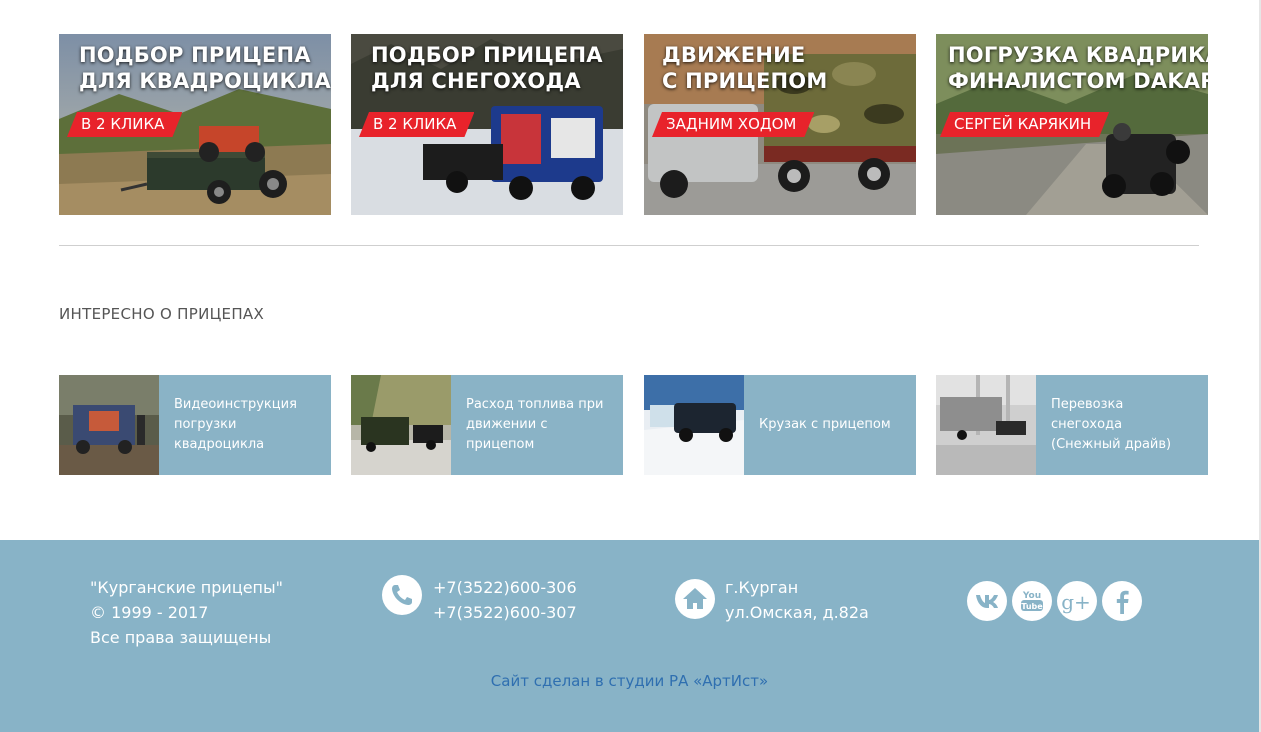 The height and width of the screenshot is (732, 1261). I want to click on article-cruiser-with-trailer: Крузак с прицепом, so click(780, 425).